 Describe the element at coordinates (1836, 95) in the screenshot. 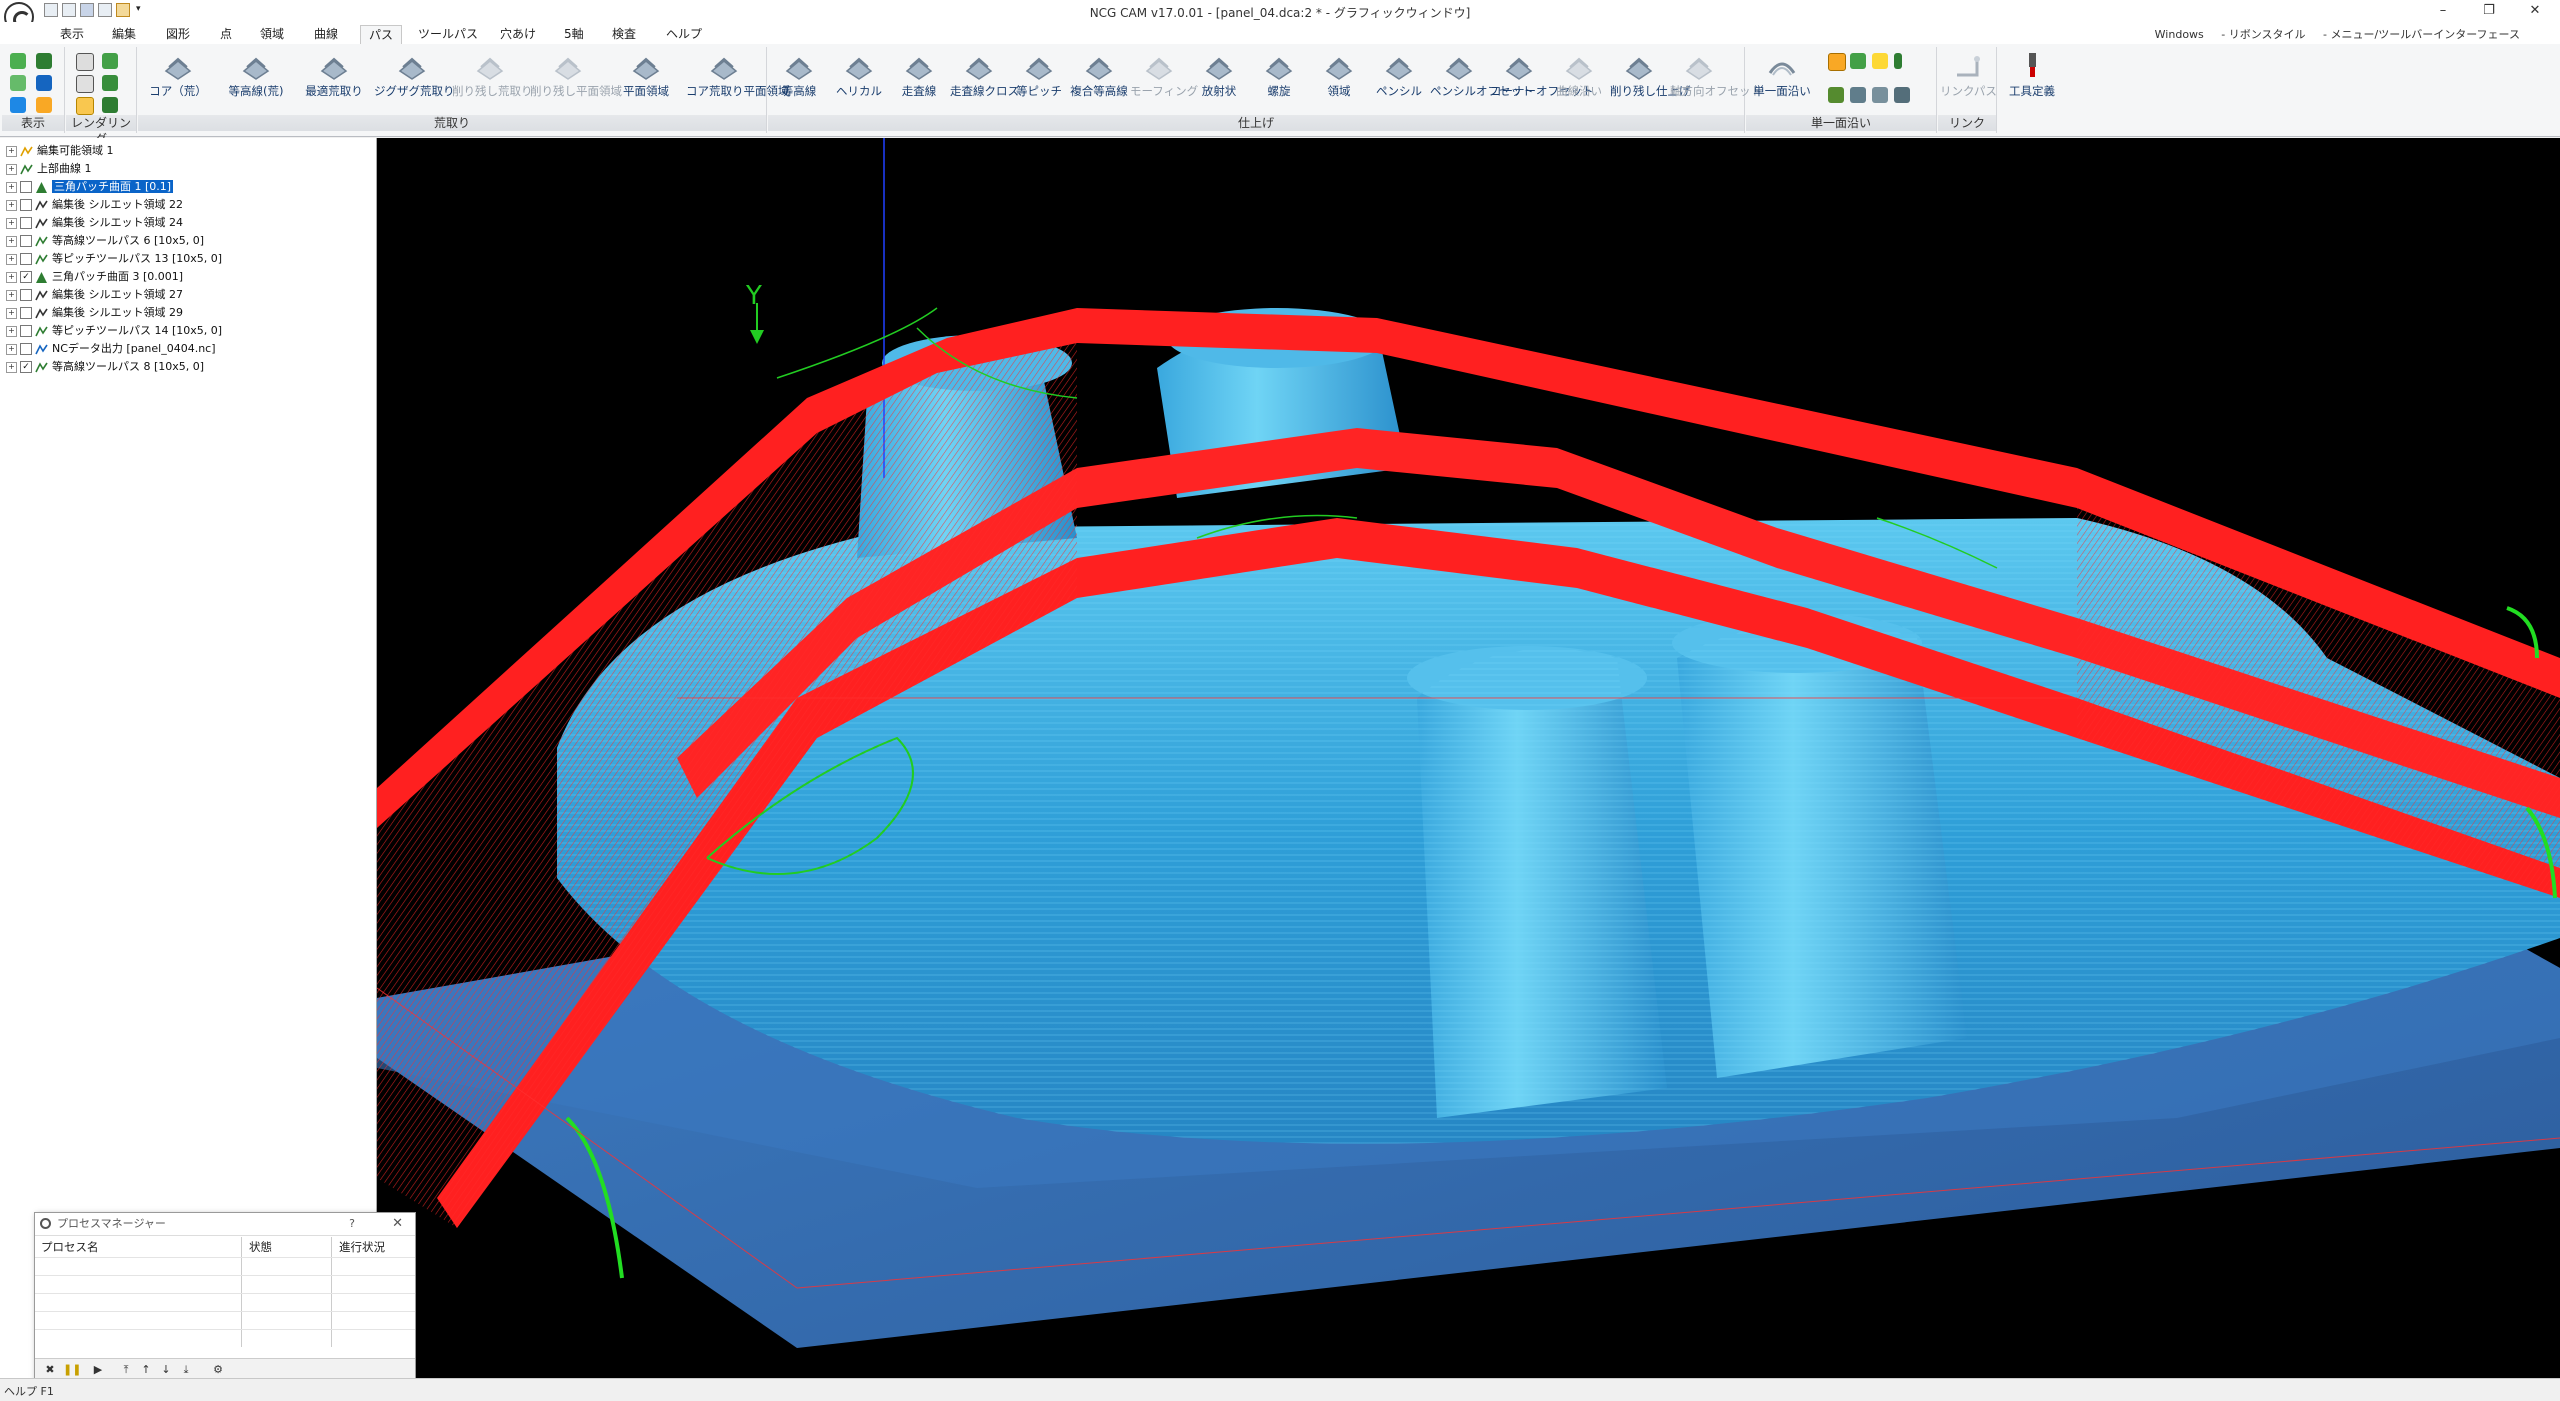

I see `move-icon` at that location.